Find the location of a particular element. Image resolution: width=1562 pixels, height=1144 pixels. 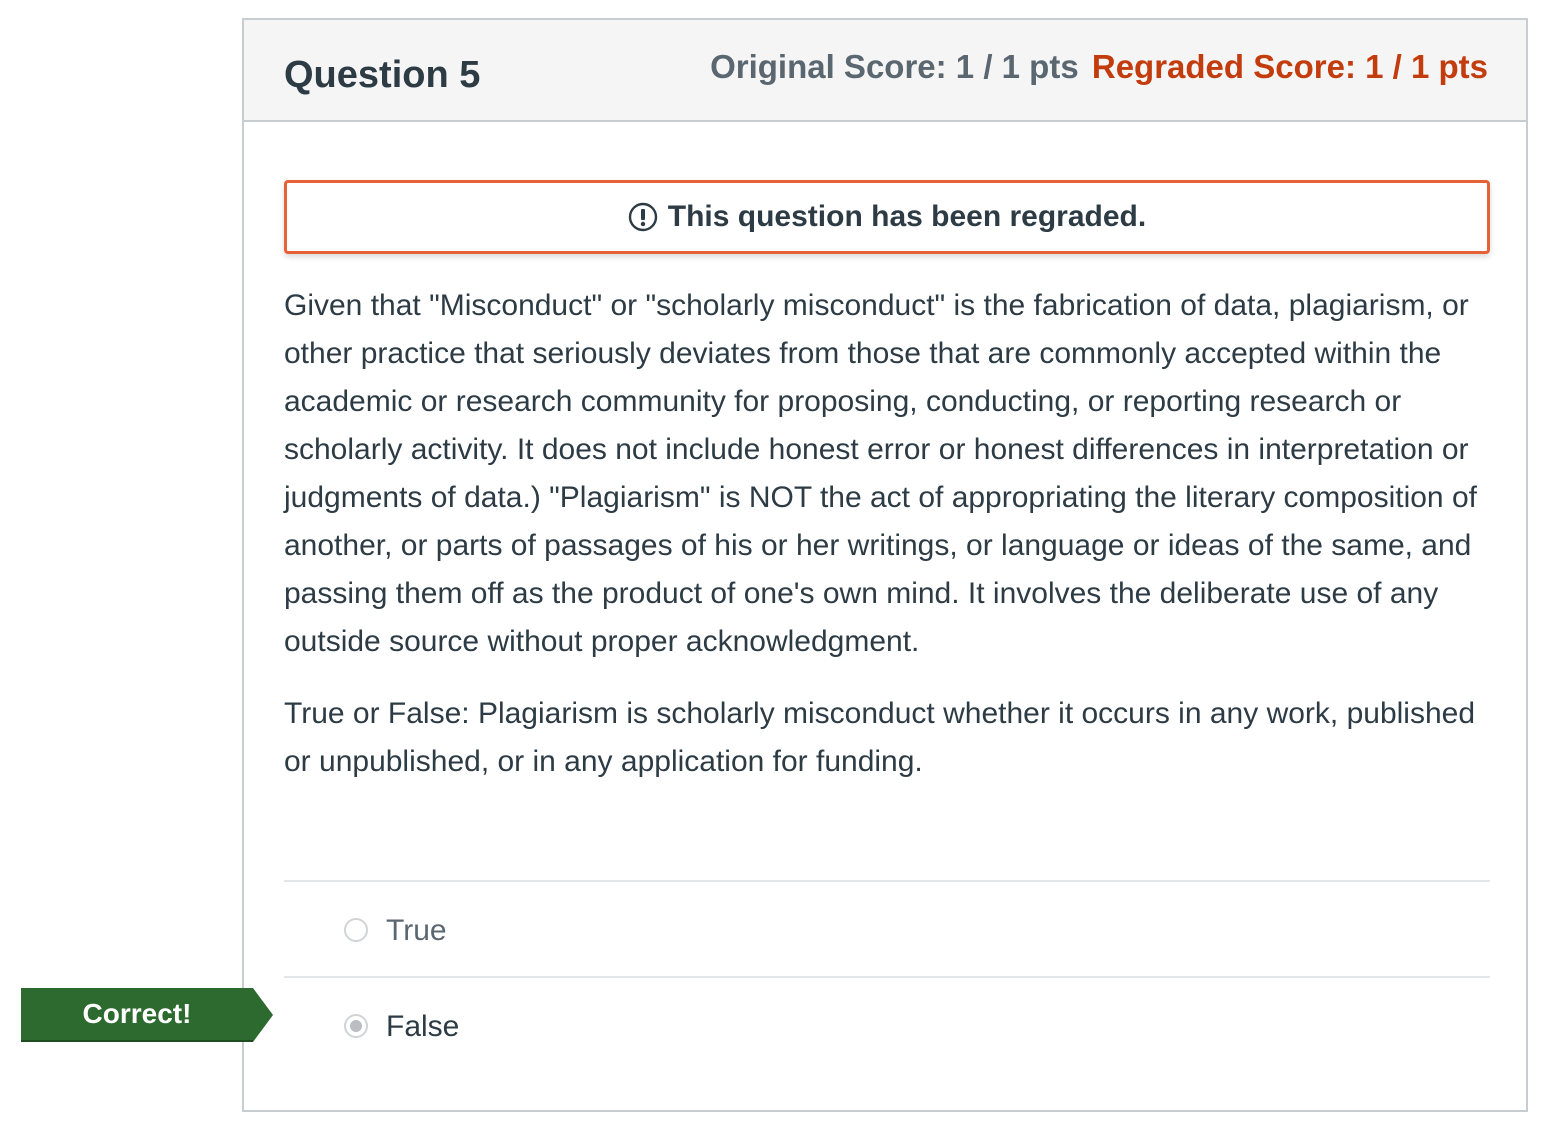

answer-option-false: False is located at coordinates (887, 1024).